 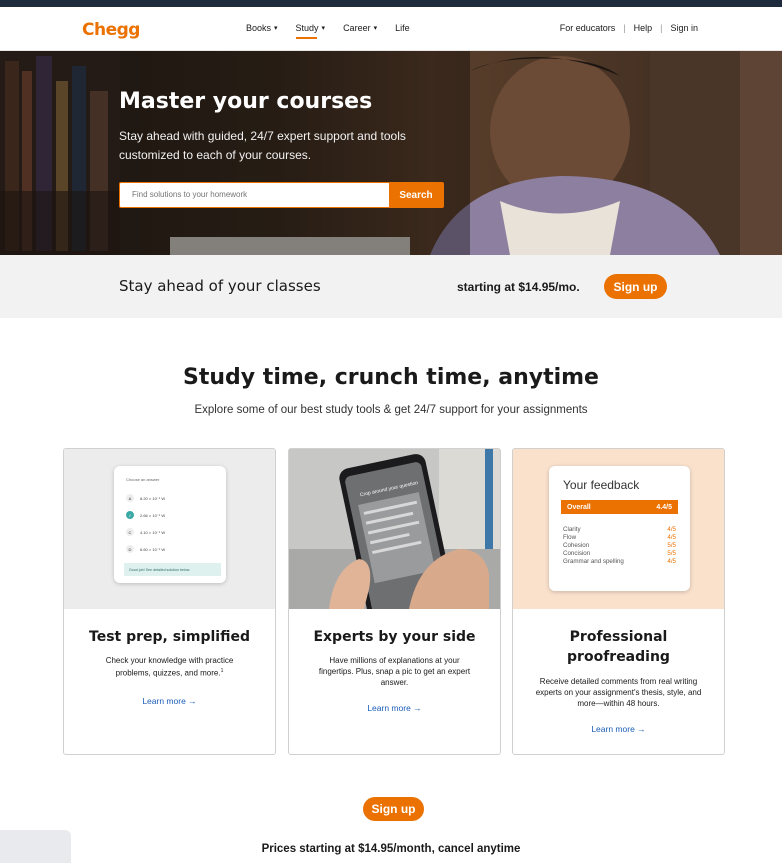 What do you see at coordinates (328, 31) in the screenshot?
I see `main-nav: Books ▾ Study ▾ Career ▾ Life` at bounding box center [328, 31].